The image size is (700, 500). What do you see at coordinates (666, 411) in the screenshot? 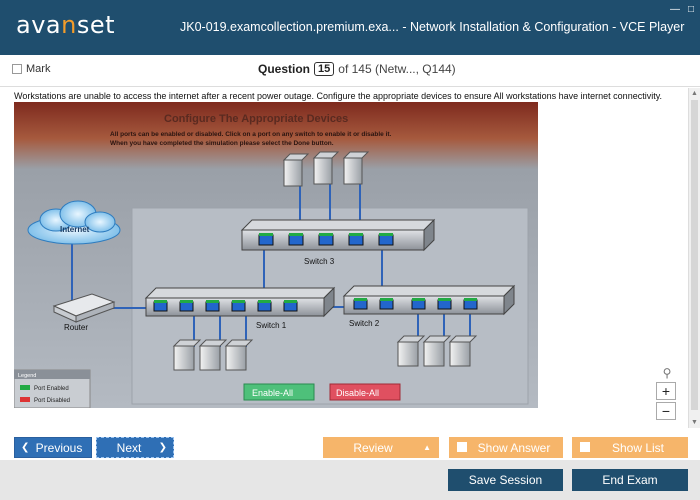
I see `zoom-out-button: −` at bounding box center [666, 411].